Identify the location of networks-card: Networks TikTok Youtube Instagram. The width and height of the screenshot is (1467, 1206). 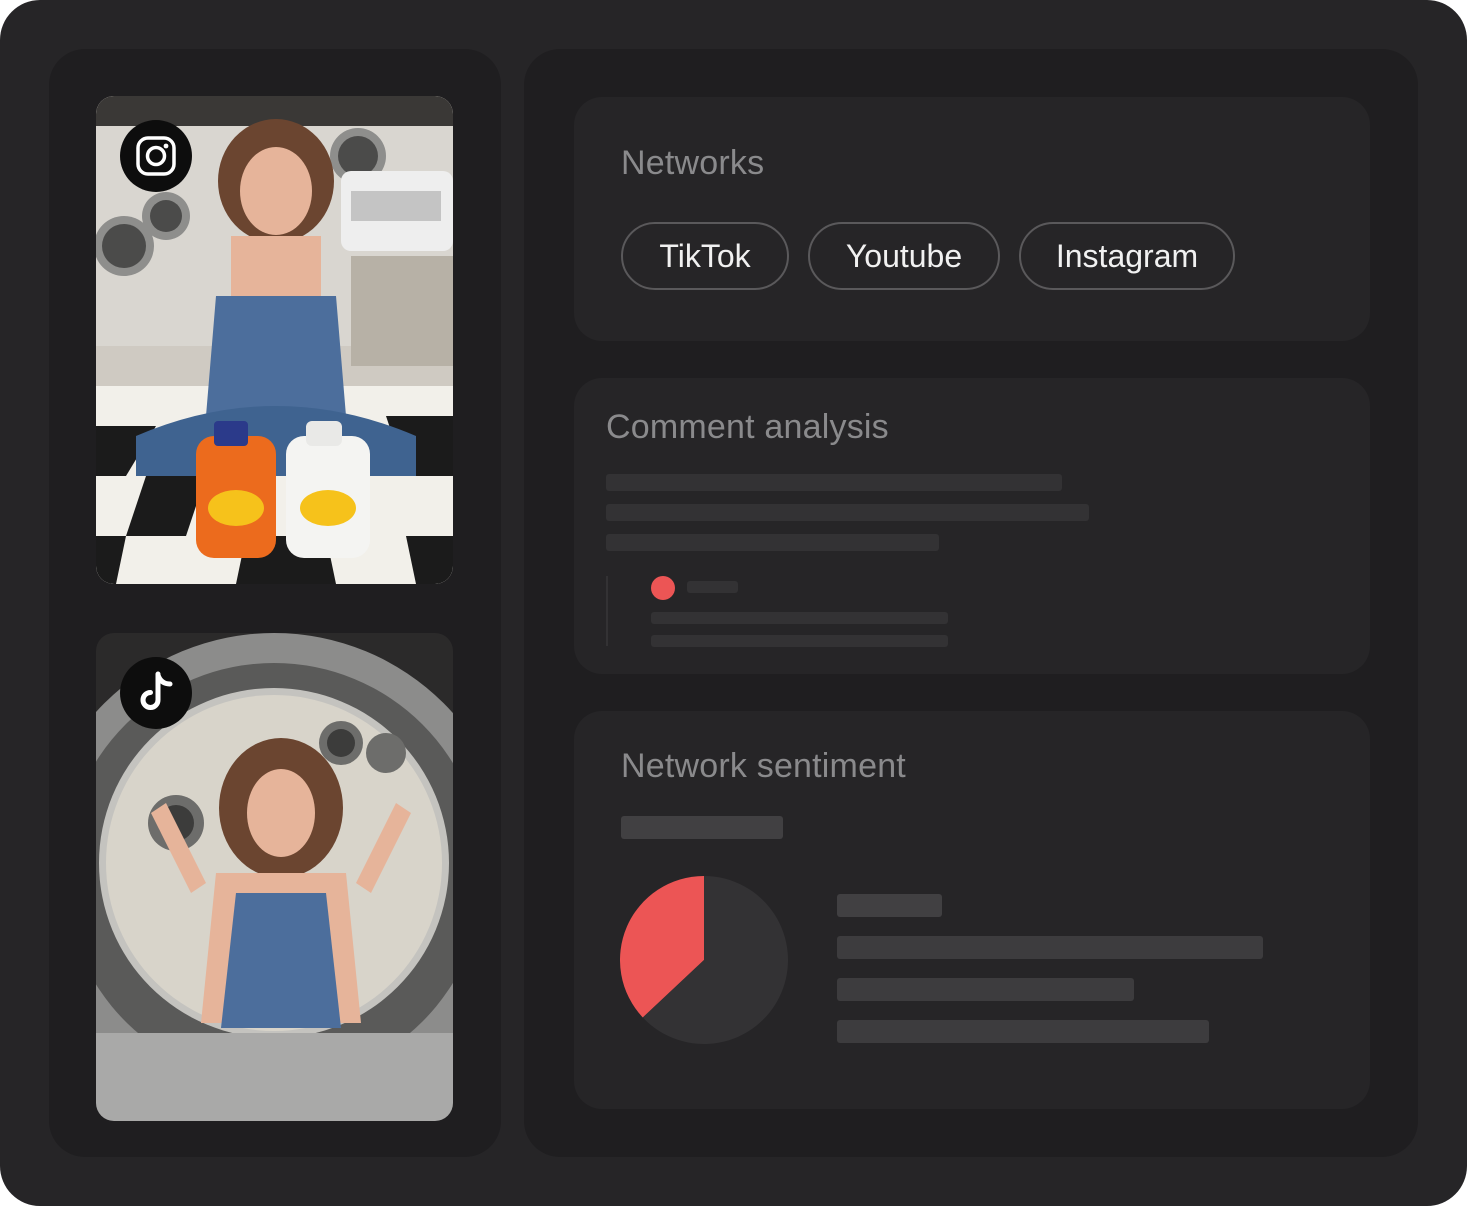
(972, 219).